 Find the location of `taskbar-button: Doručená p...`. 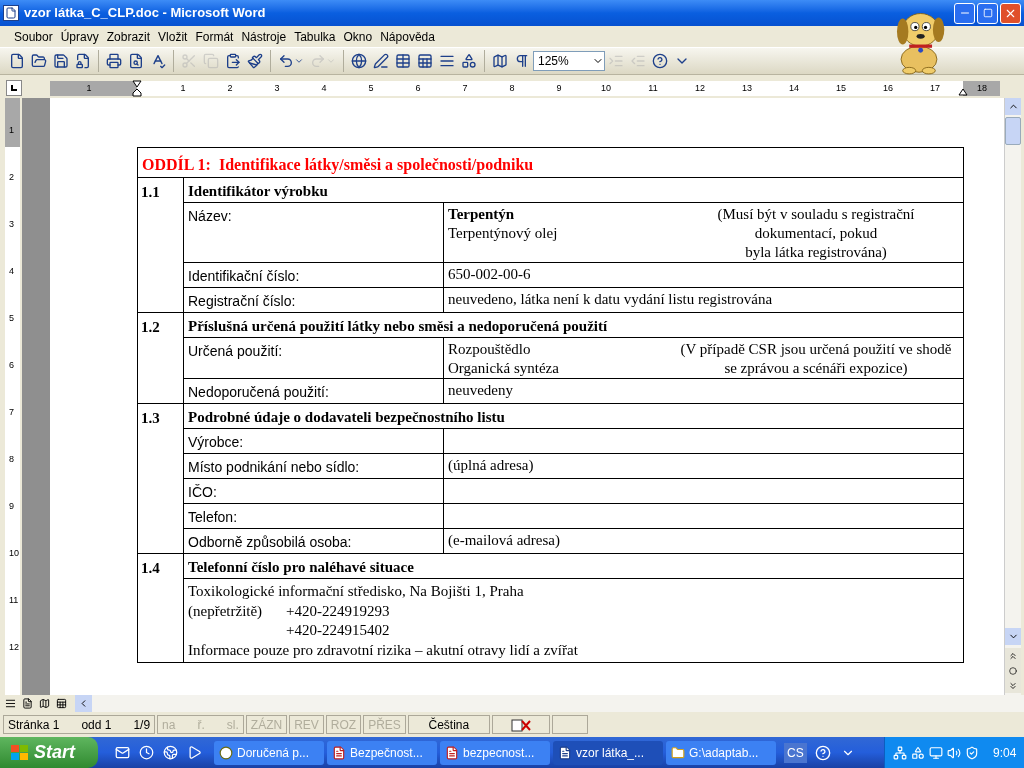

taskbar-button: Doručená p... is located at coordinates (269, 752).